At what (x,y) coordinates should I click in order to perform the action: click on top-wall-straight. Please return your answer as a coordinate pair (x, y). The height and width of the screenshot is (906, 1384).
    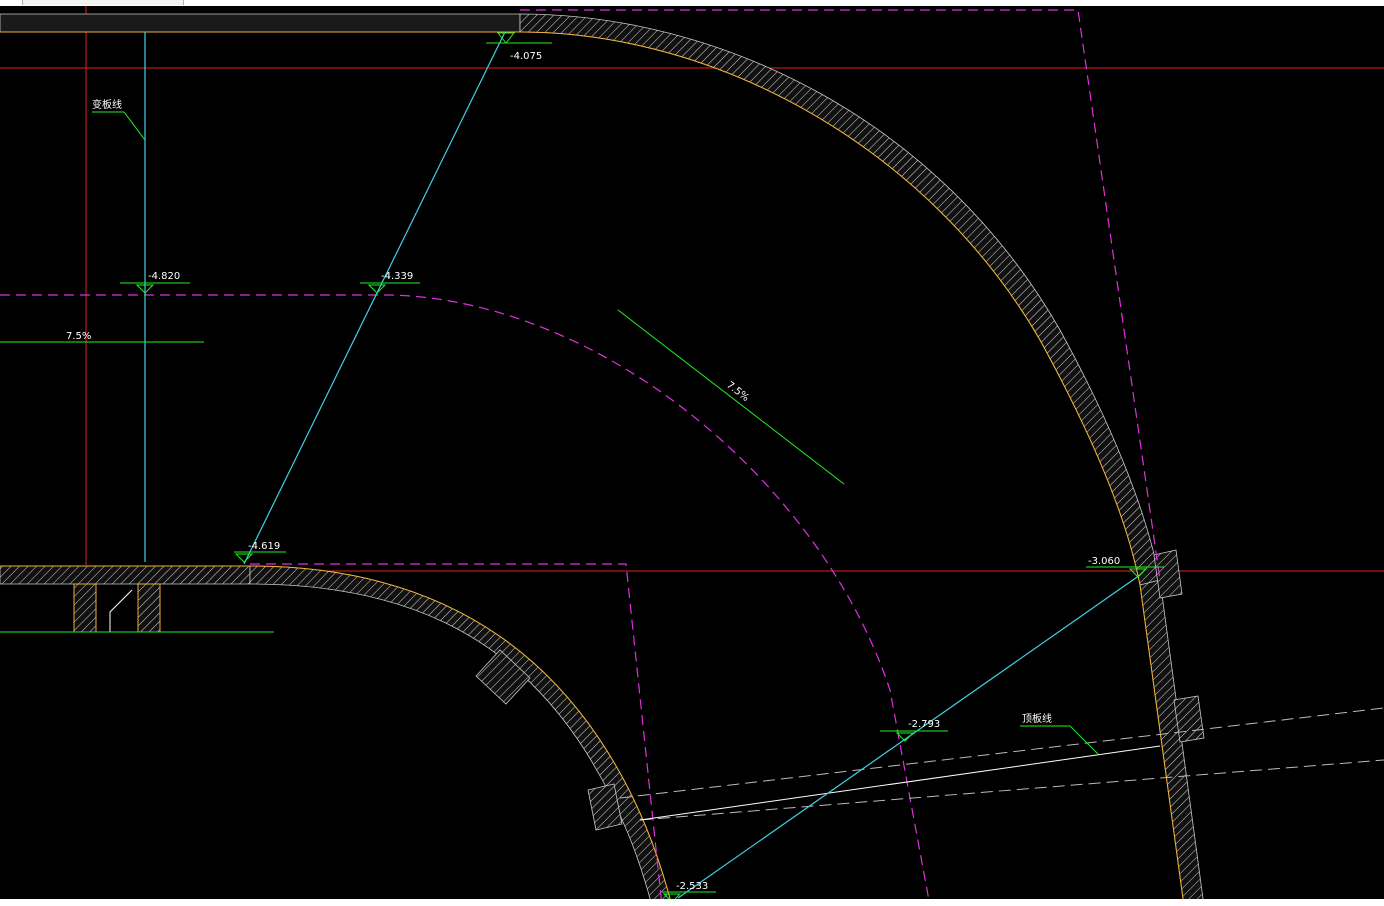
    Looking at the image, I should click on (260, 23).